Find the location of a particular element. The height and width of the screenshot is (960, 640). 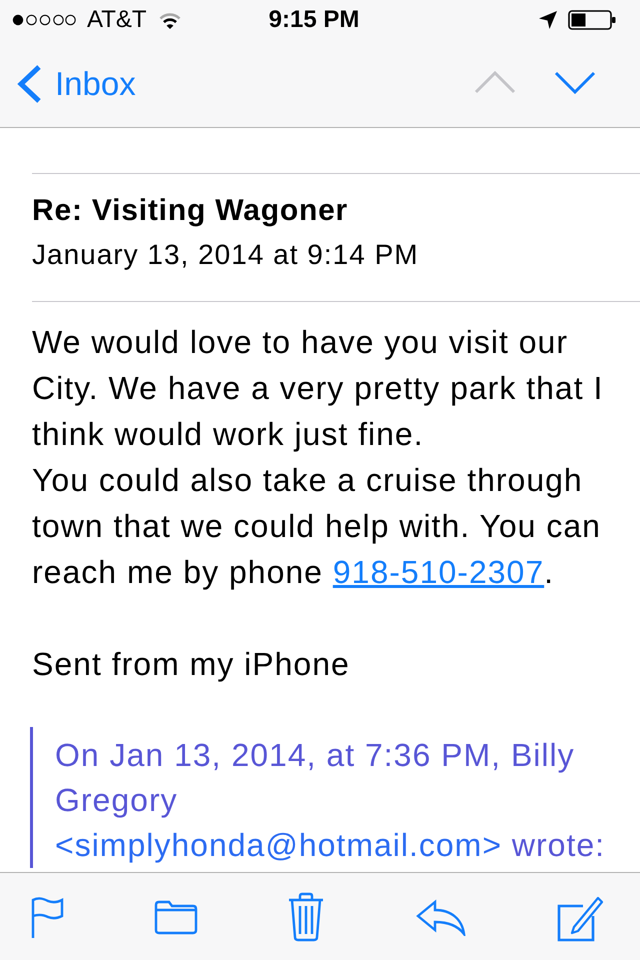

back-chevron-icon is located at coordinates (29, 84).